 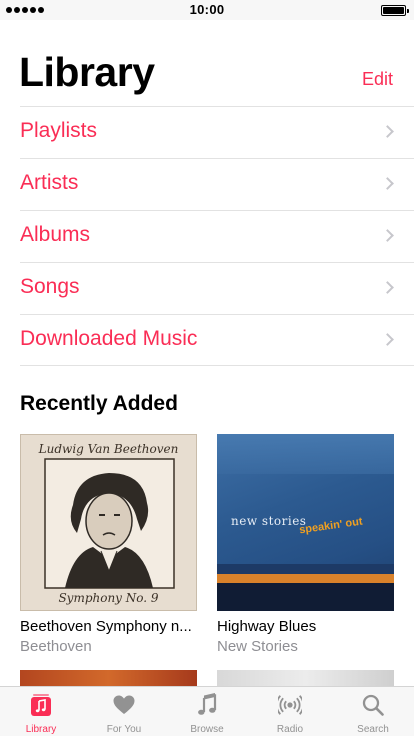 I want to click on page-title: Library, so click(x=87, y=72).